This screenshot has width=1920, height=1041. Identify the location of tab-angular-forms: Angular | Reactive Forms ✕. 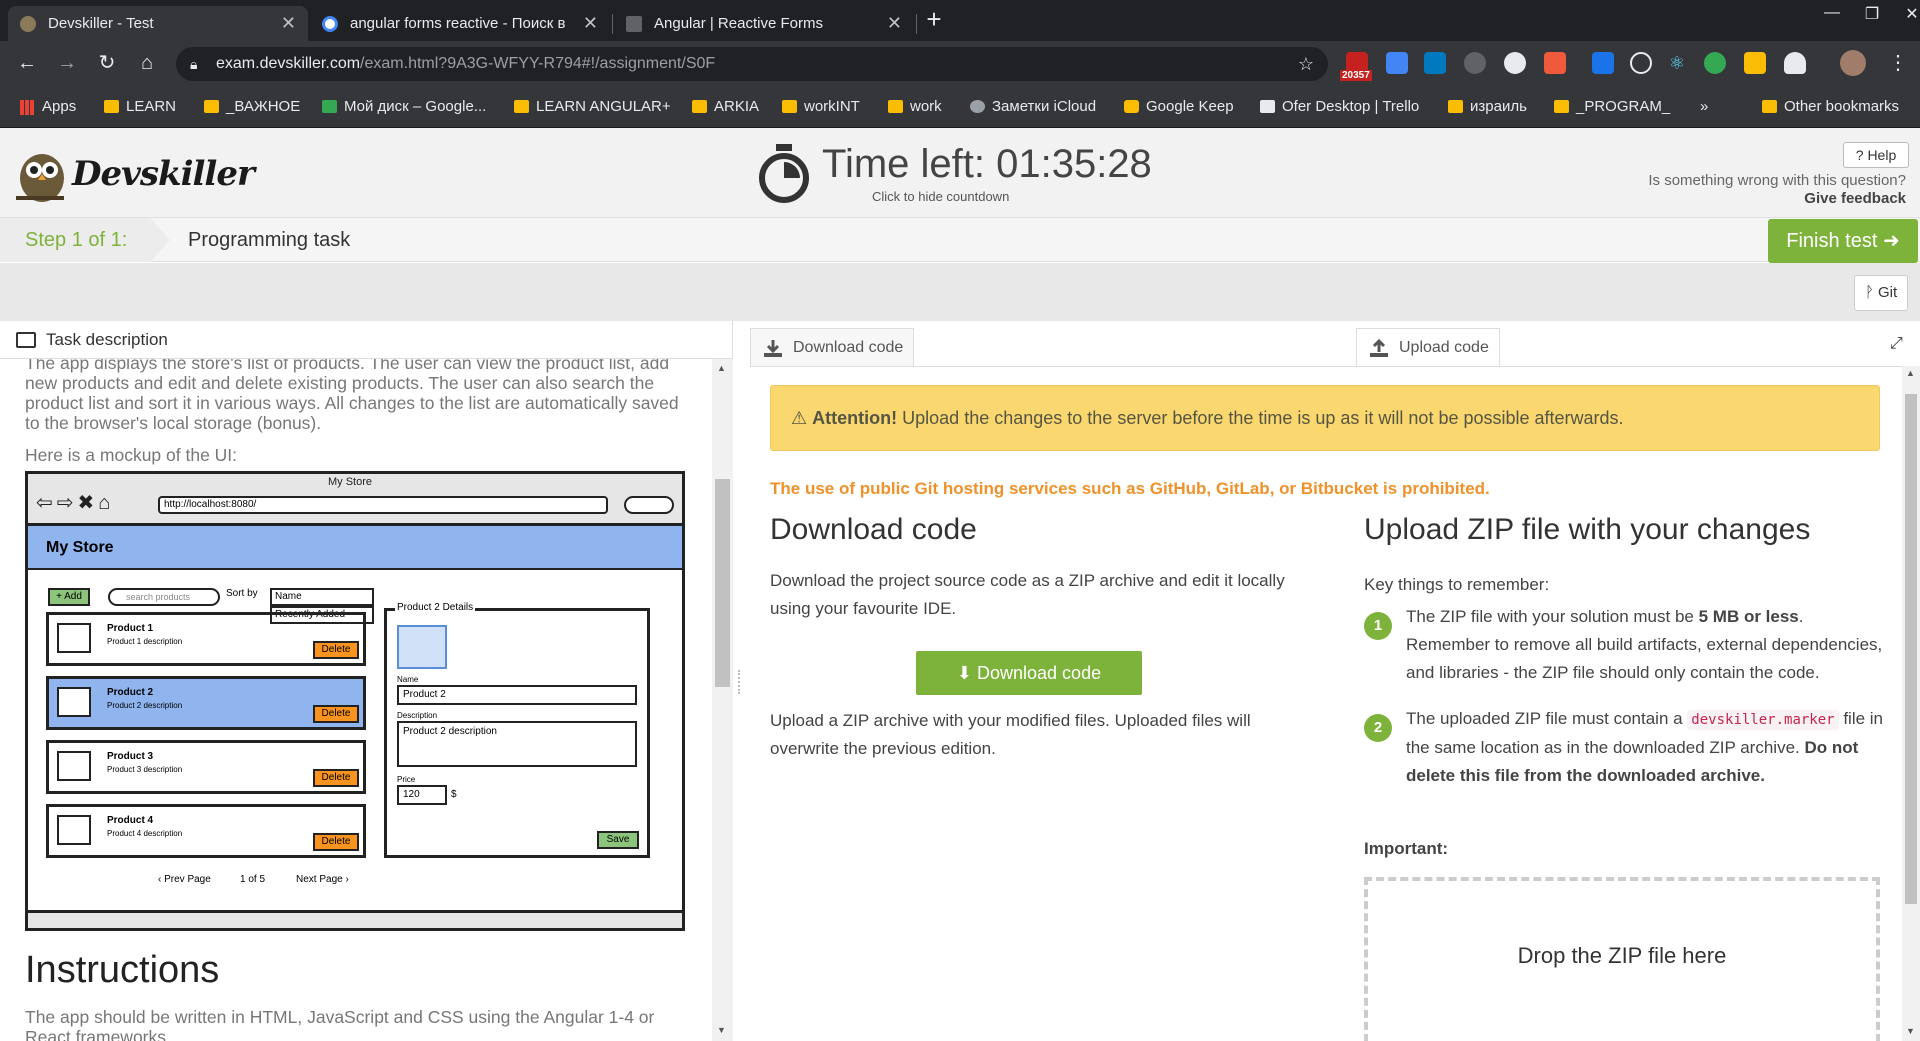
(764, 23).